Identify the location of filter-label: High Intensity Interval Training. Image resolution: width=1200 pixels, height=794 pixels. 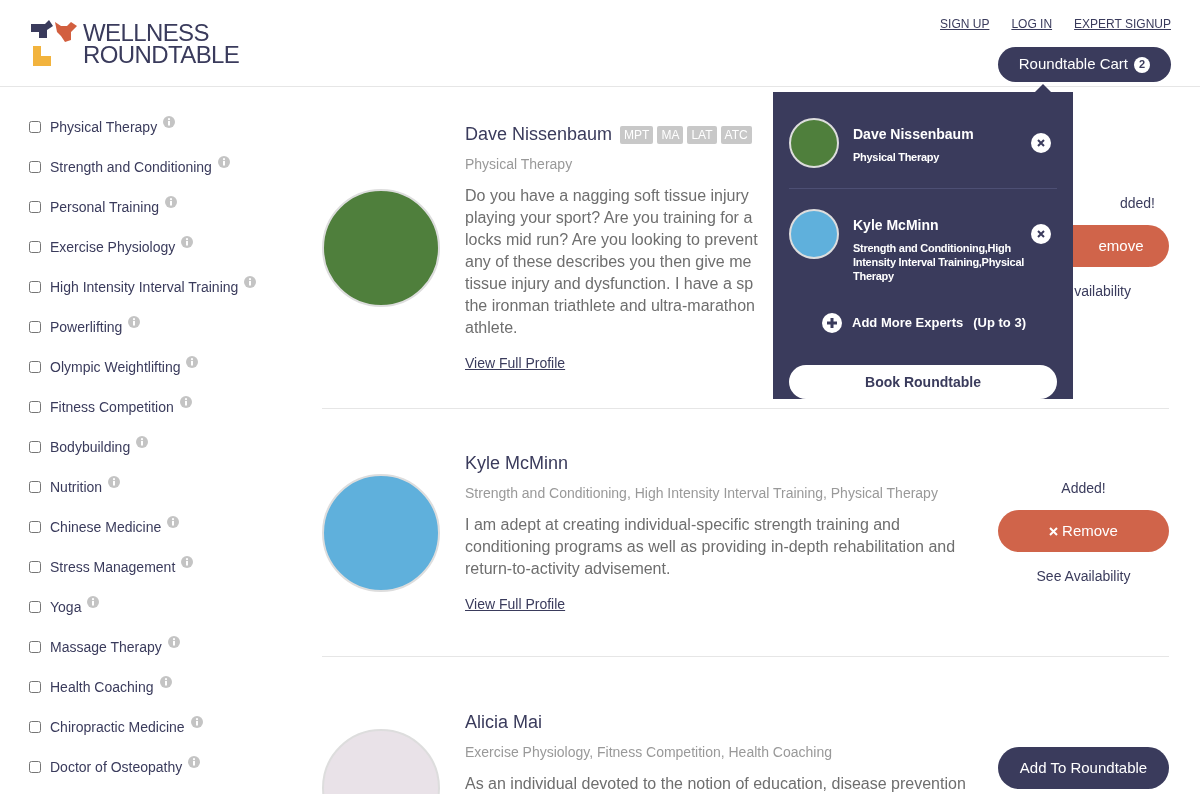
(144, 287).